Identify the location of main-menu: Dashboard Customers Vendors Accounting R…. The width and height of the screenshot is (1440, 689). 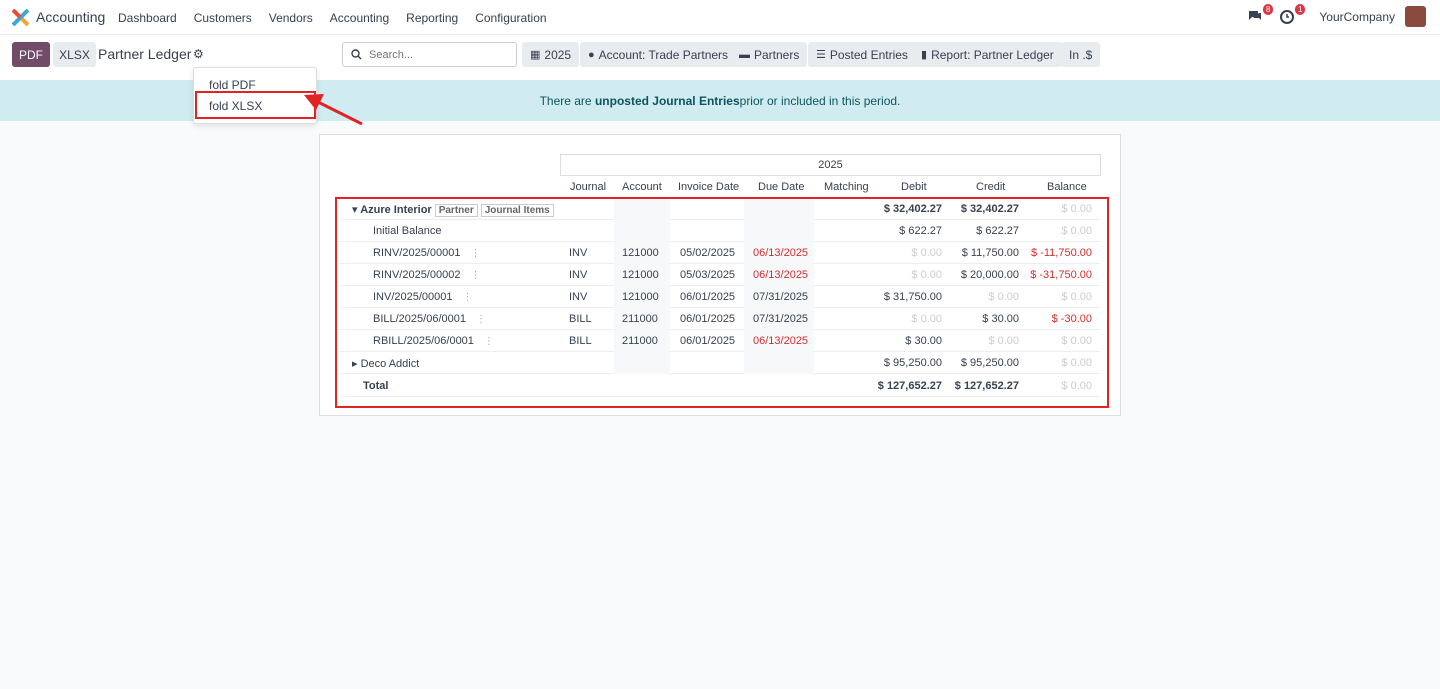
(341, 18).